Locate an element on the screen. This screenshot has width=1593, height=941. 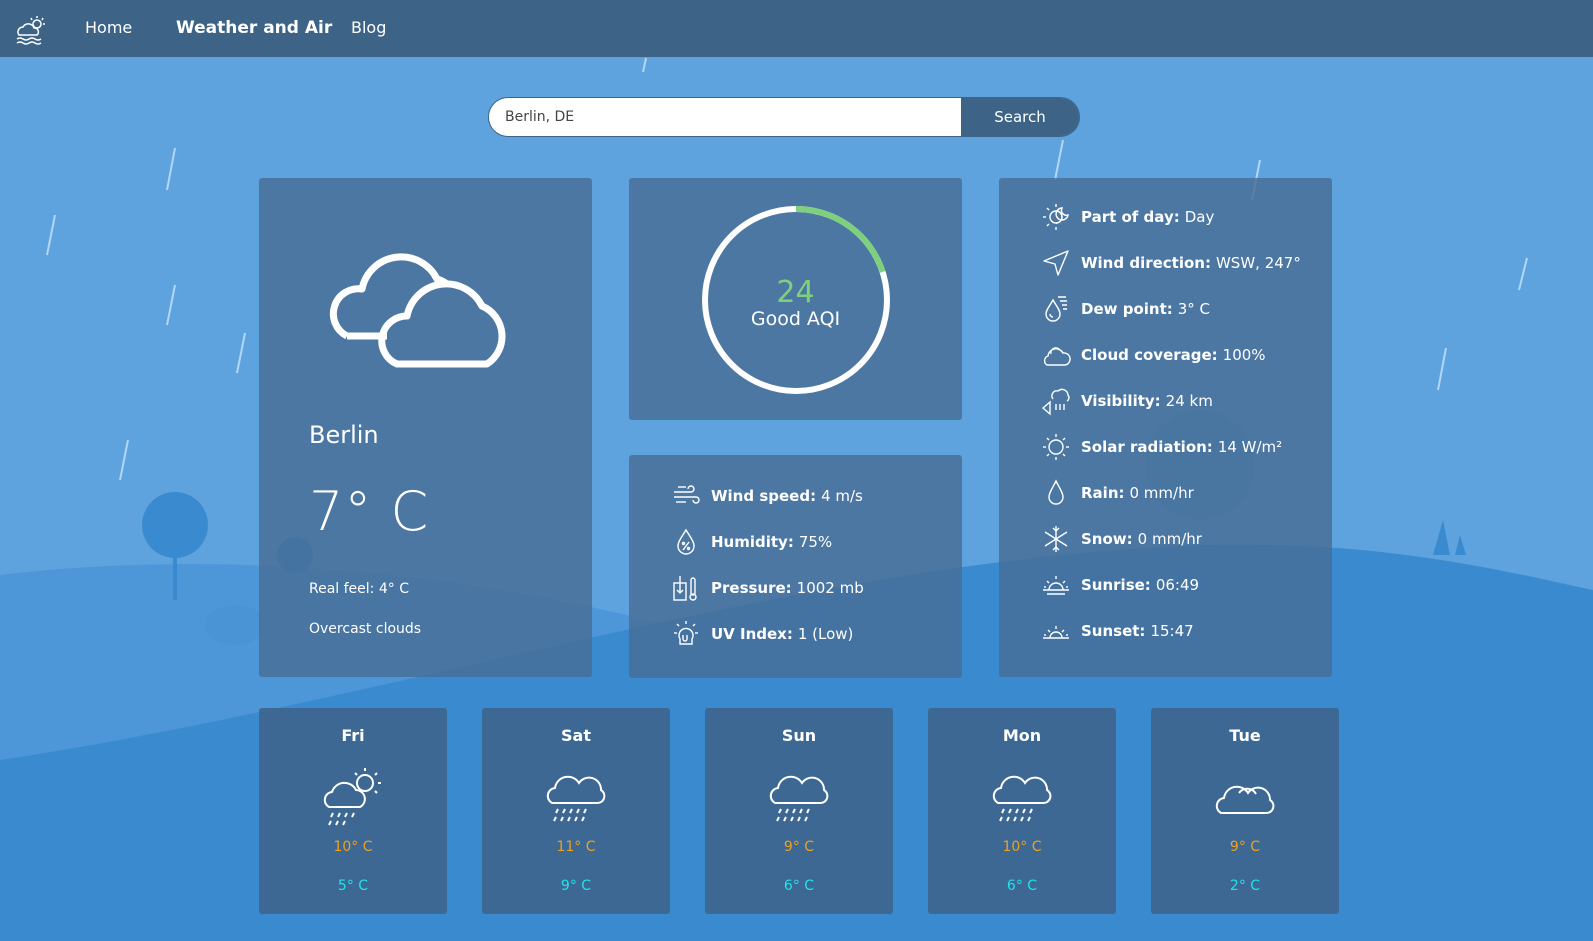
detail-row-visibility: Visibility: 24 km is located at coordinates (1126, 401).